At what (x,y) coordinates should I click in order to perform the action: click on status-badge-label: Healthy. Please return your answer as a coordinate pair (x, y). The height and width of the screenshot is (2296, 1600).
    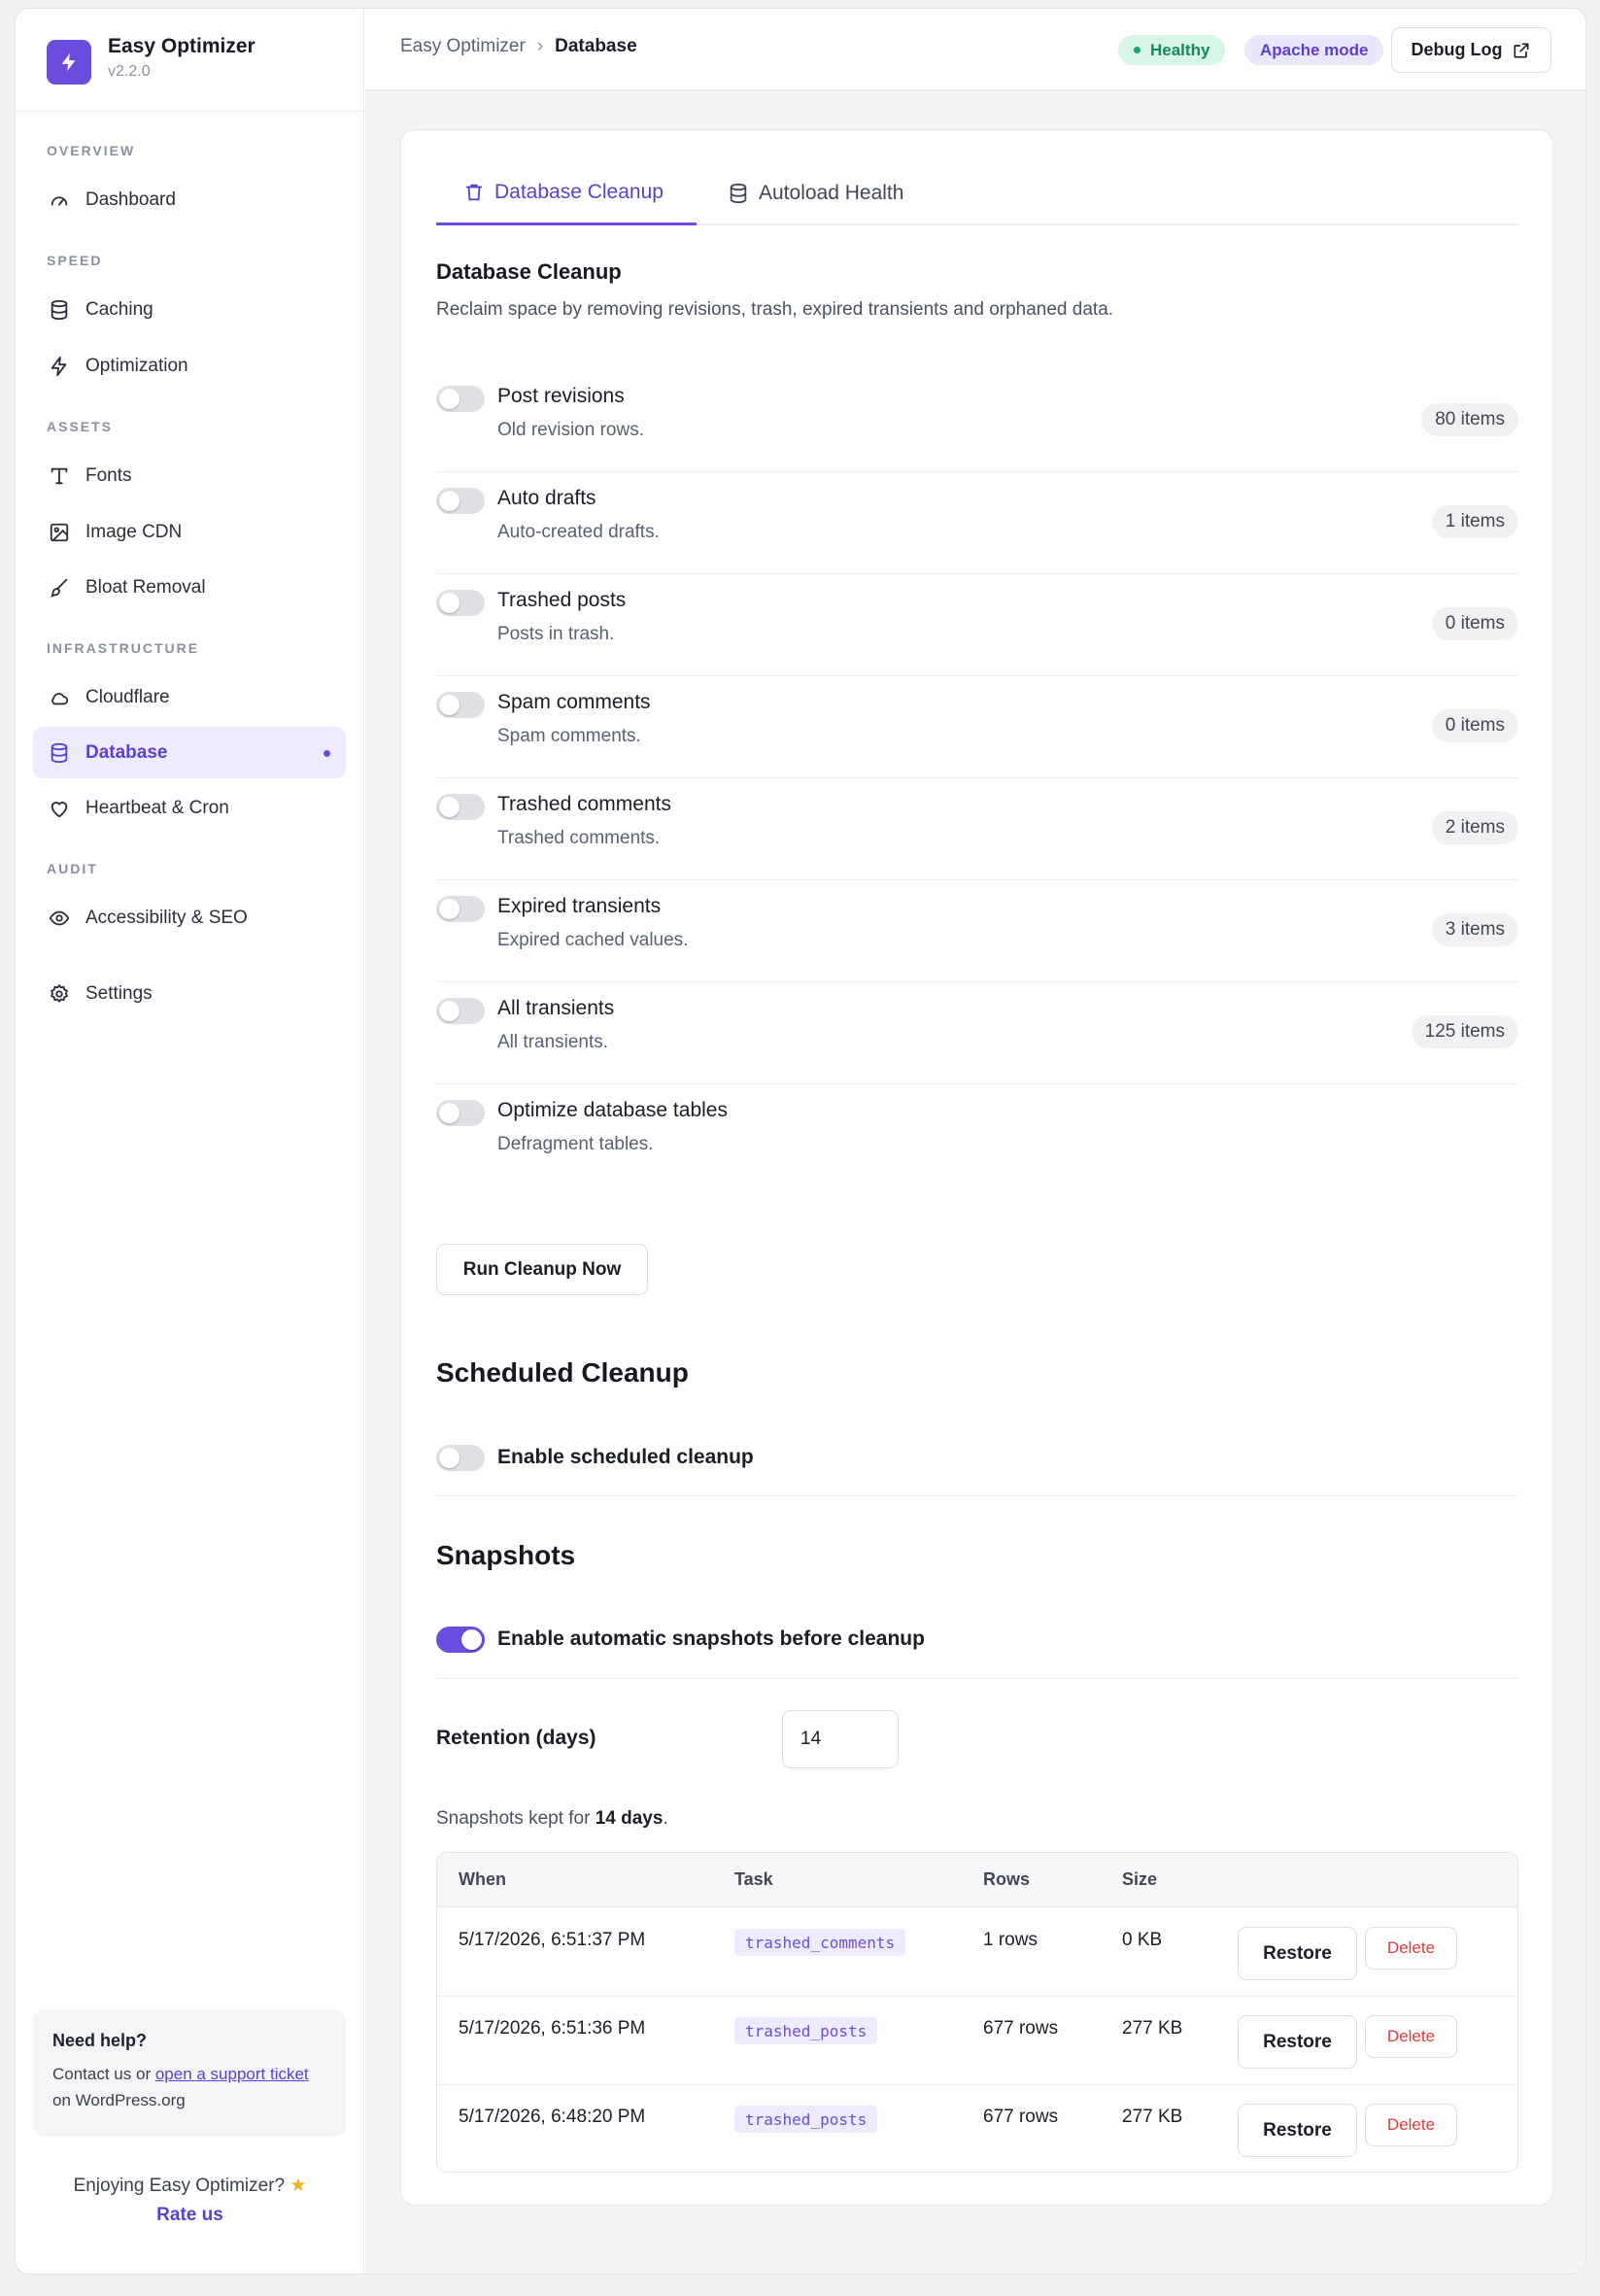
    Looking at the image, I should click on (1180, 49).